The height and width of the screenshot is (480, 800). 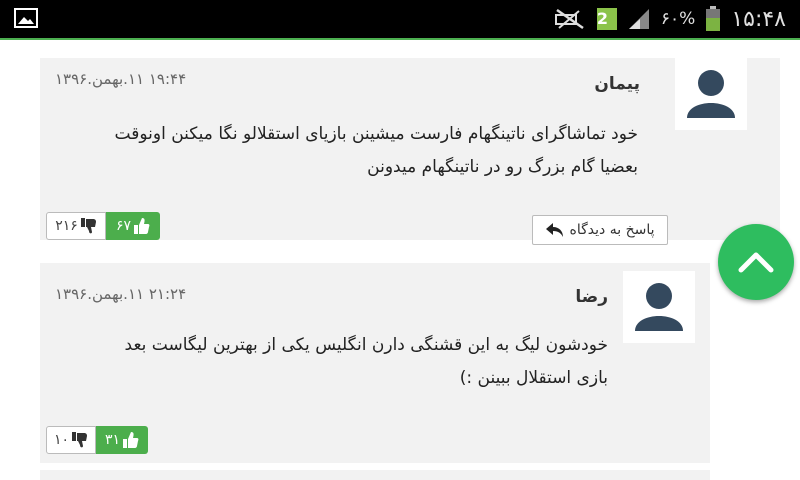 What do you see at coordinates (612, 230) in the screenshot?
I see `reply-label: پاسخ به دیدگاه` at bounding box center [612, 230].